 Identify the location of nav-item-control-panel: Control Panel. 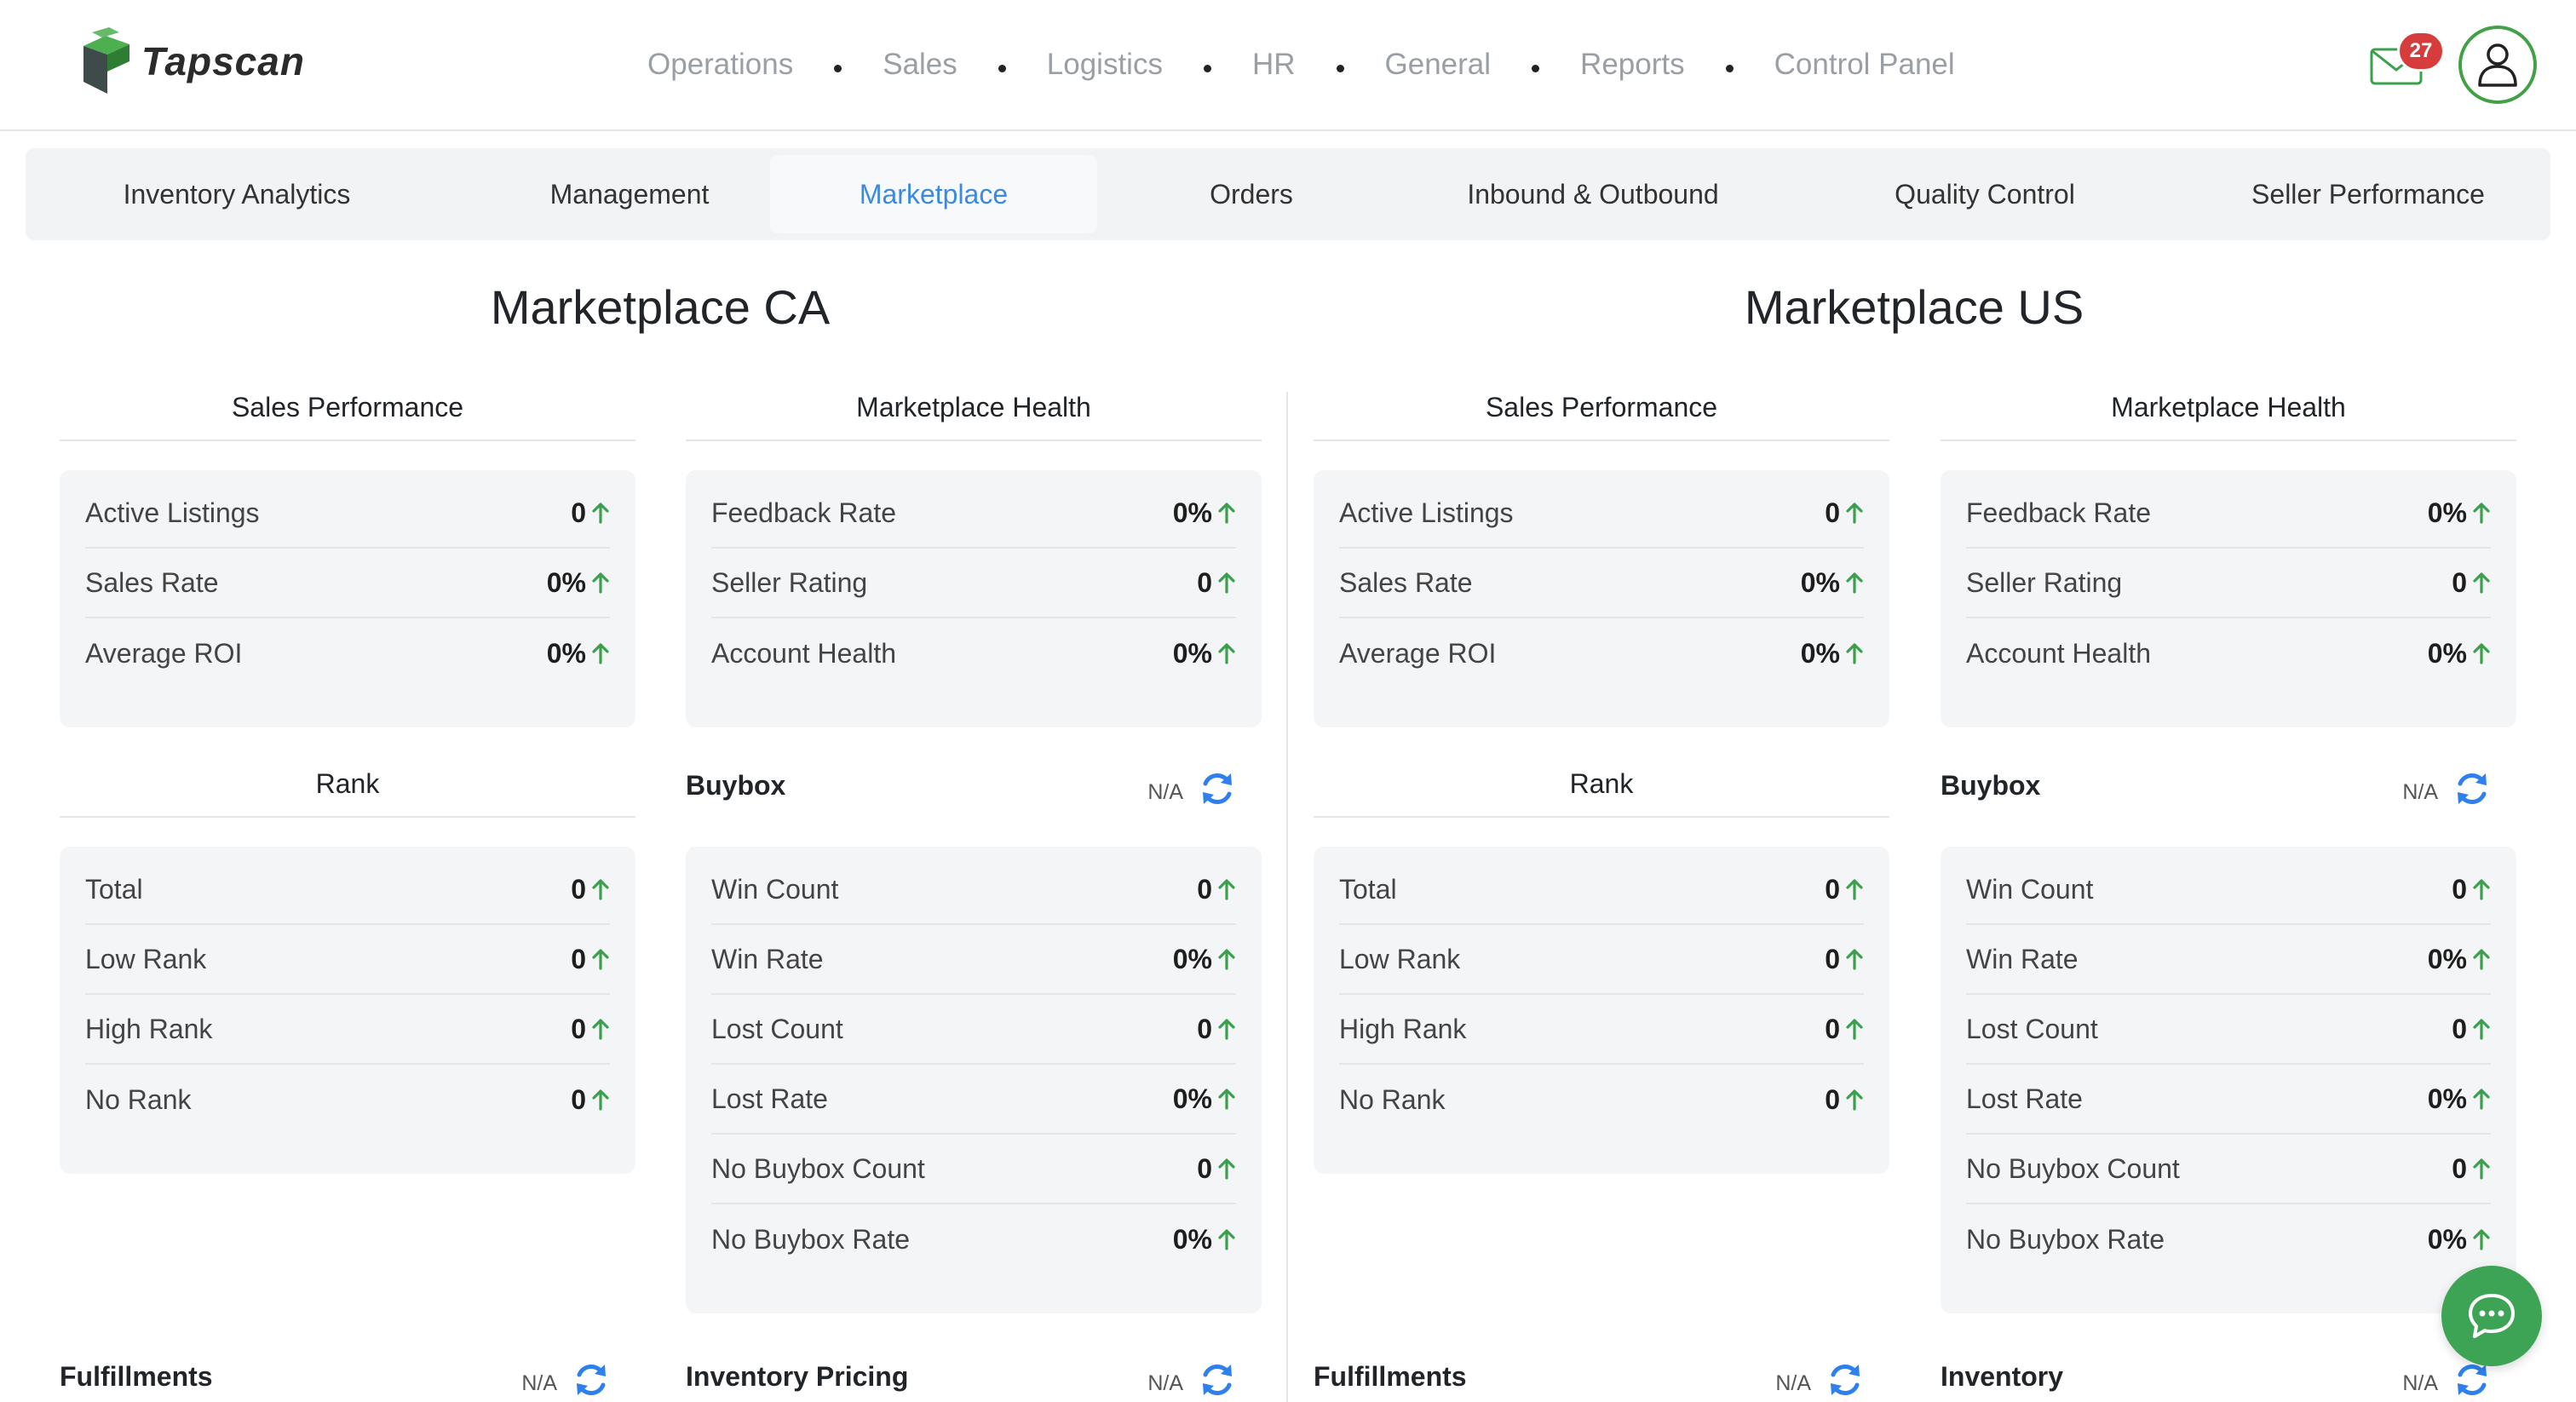
(1864, 65).